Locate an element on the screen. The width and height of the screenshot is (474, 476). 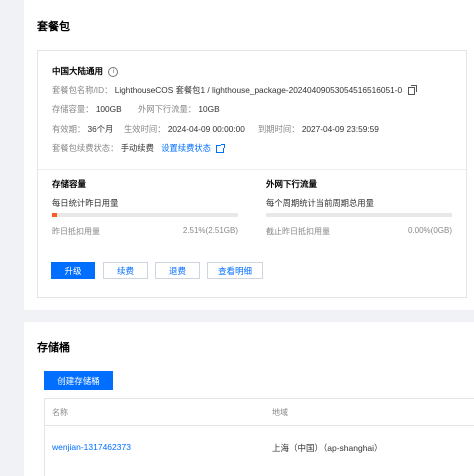
bucket-region: 上海（中国）（ap-shanghai） is located at coordinates (327, 448).